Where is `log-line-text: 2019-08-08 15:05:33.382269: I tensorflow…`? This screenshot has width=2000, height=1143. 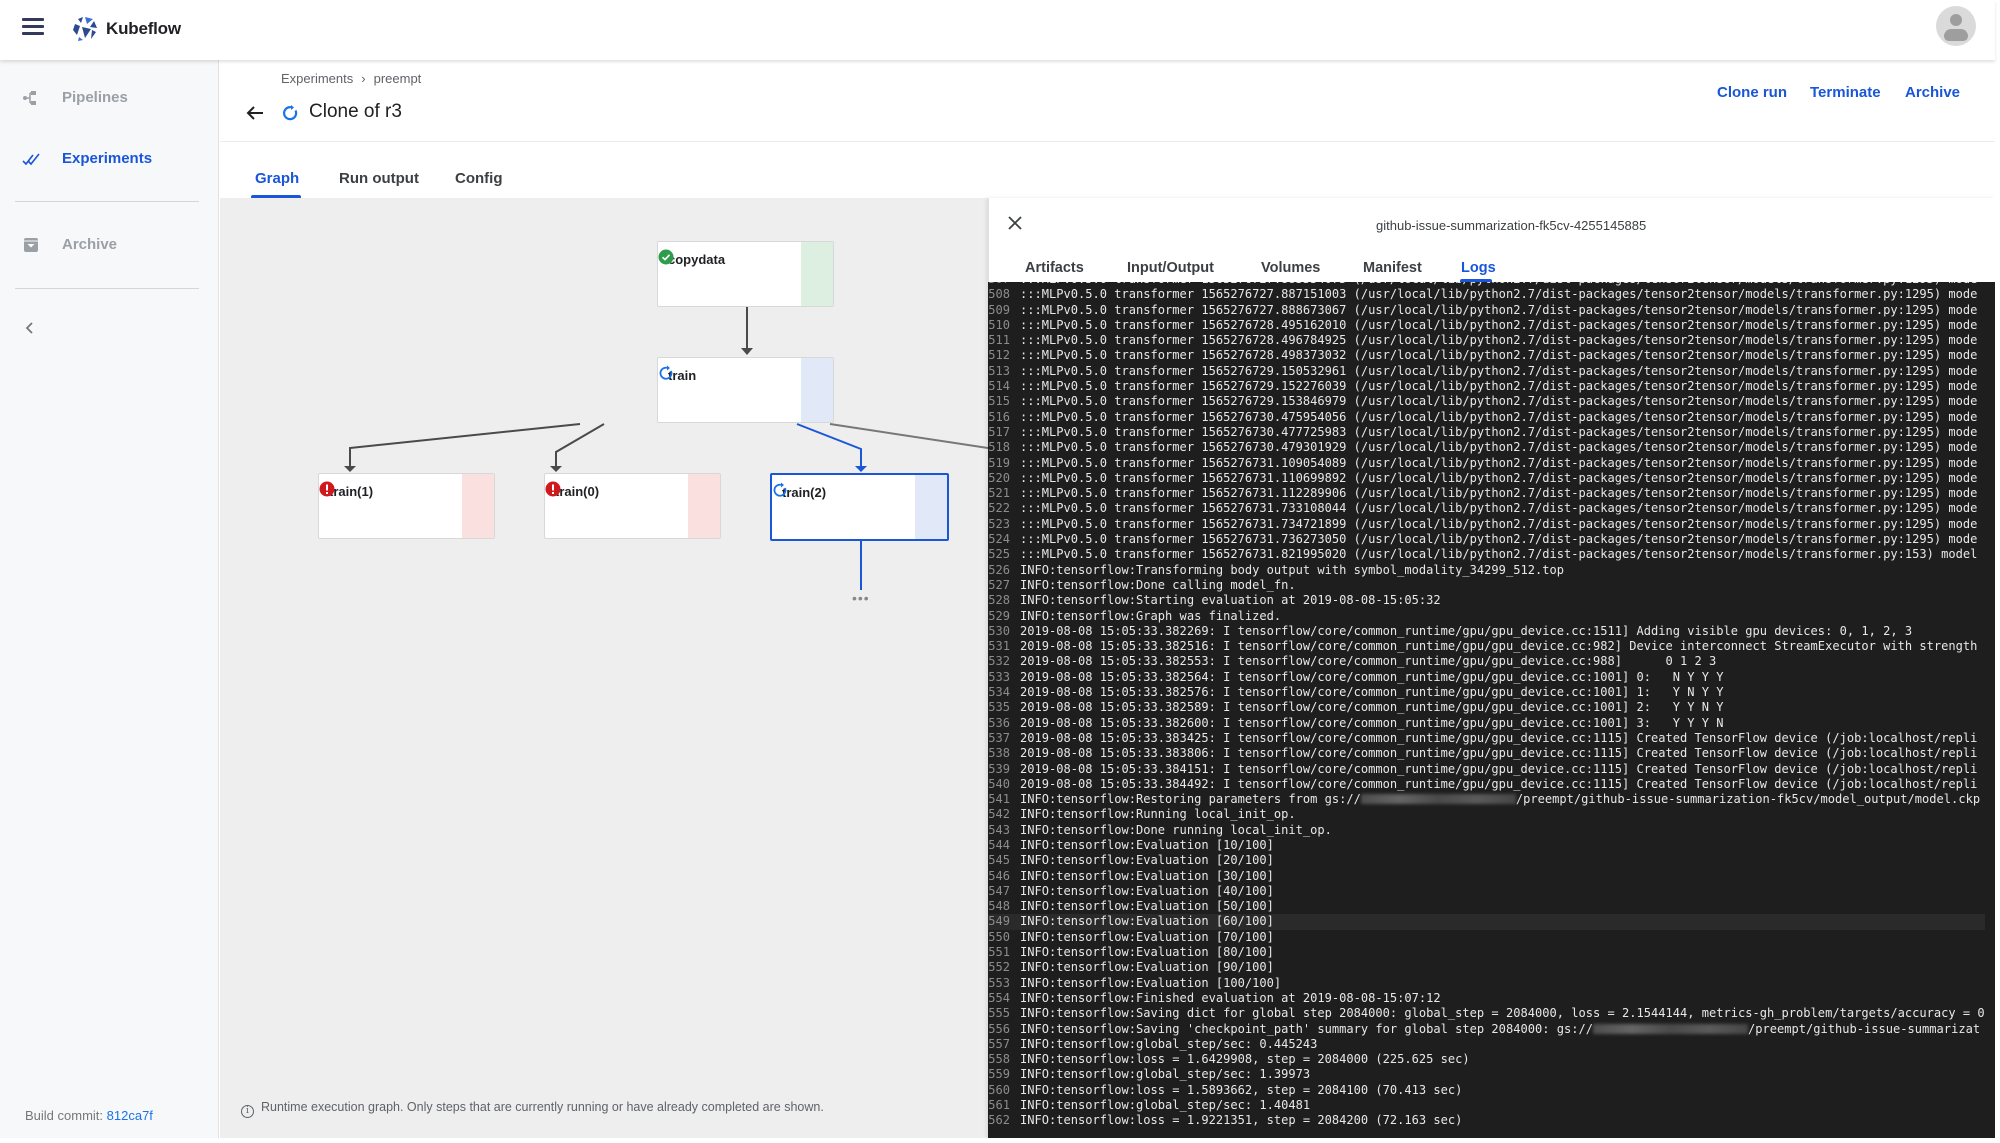 log-line-text: 2019-08-08 15:05:33.382269: I tensorflow… is located at coordinates (1466, 630).